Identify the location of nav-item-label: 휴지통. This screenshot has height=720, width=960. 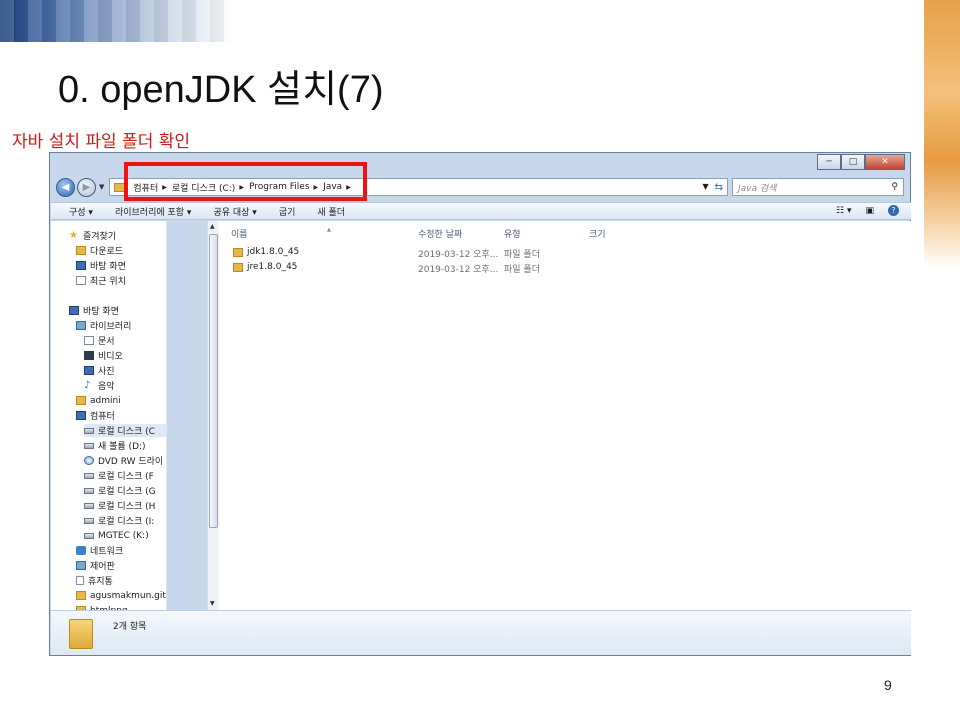
(100, 582).